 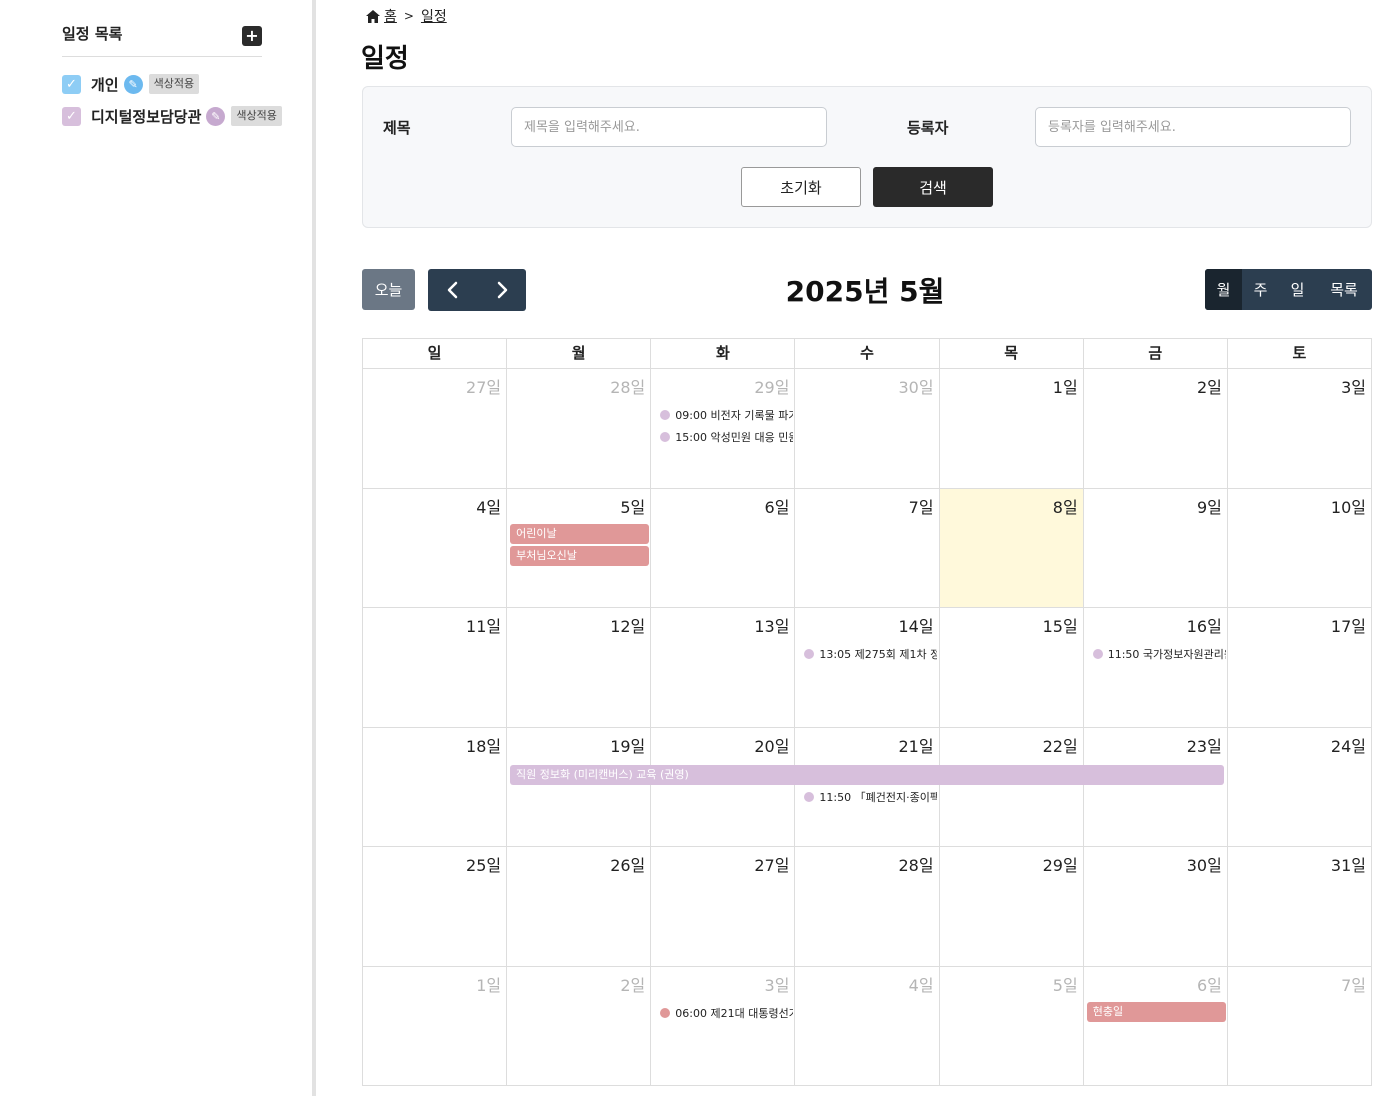 What do you see at coordinates (1209, 506) in the screenshot?
I see `day-number: 9일` at bounding box center [1209, 506].